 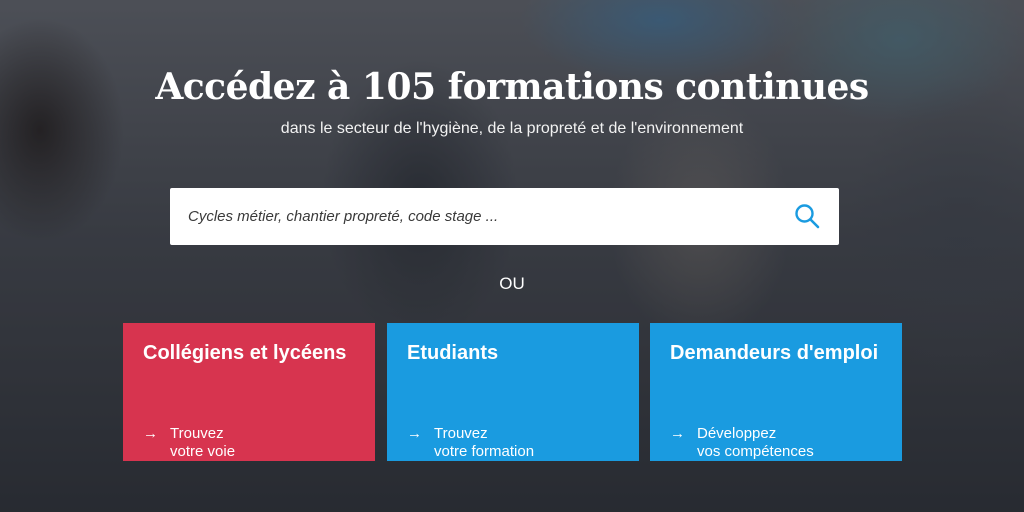 What do you see at coordinates (513, 392) in the screenshot?
I see `card-etudiants: Etudiants → Trouvez votre formation` at bounding box center [513, 392].